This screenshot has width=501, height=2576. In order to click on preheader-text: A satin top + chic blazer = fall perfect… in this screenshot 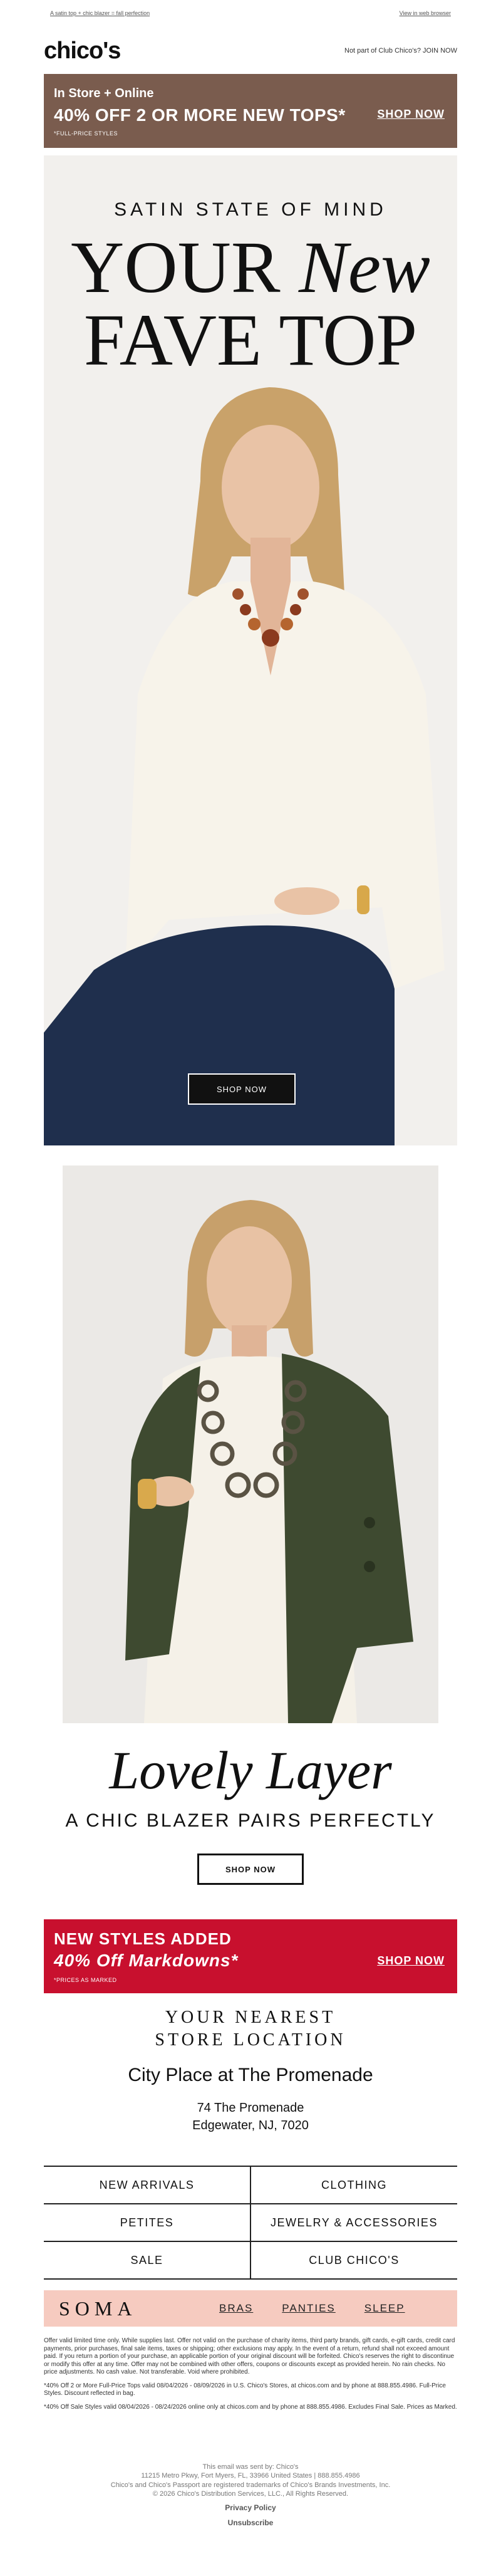, I will do `click(100, 14)`.